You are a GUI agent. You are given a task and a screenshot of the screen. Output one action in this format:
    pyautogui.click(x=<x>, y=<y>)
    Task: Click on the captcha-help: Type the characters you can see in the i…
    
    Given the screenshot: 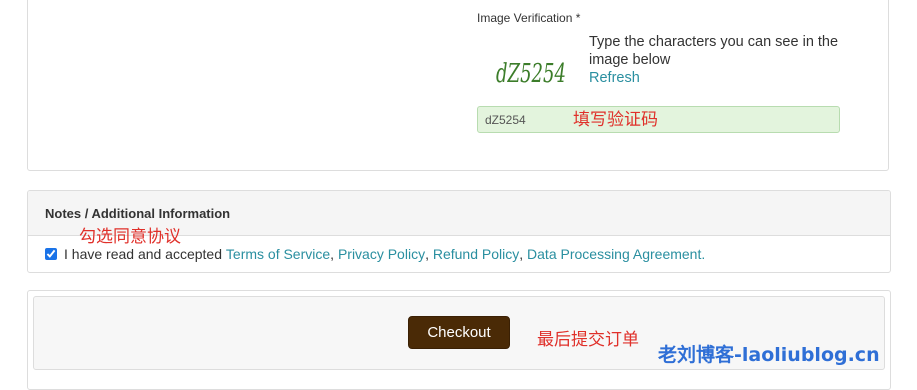 What is the action you would take?
    pyautogui.click(x=714, y=60)
    